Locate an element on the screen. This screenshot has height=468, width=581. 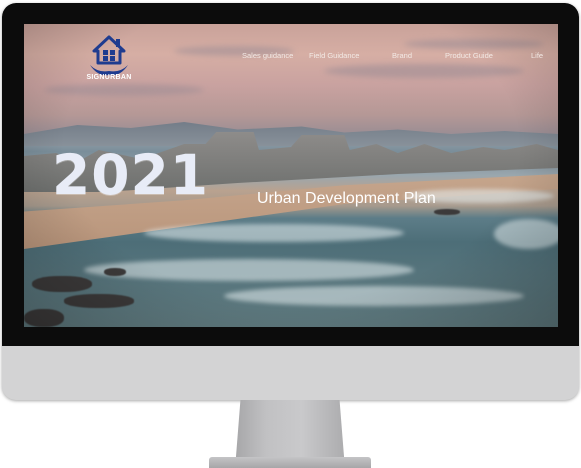
nav-field-guidance: Field Guidance is located at coordinates (334, 55).